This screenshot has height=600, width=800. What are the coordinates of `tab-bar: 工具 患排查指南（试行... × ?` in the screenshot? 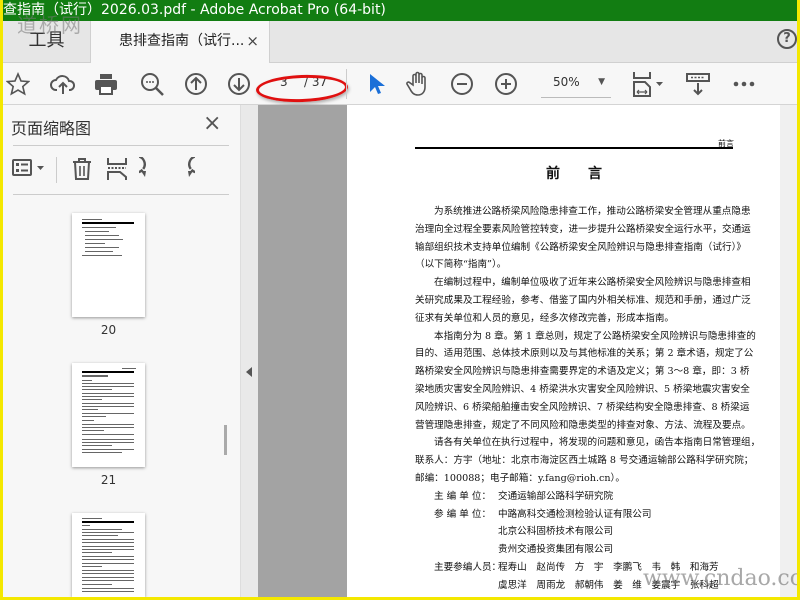 It's located at (400, 42).